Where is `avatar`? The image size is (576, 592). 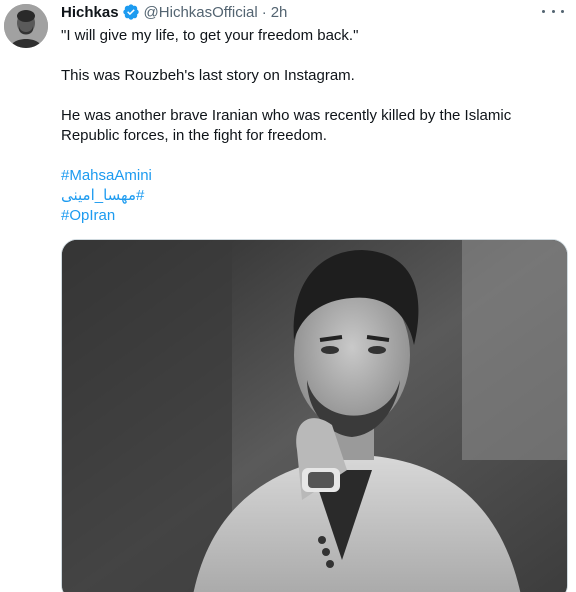
avatar is located at coordinates (26, 26).